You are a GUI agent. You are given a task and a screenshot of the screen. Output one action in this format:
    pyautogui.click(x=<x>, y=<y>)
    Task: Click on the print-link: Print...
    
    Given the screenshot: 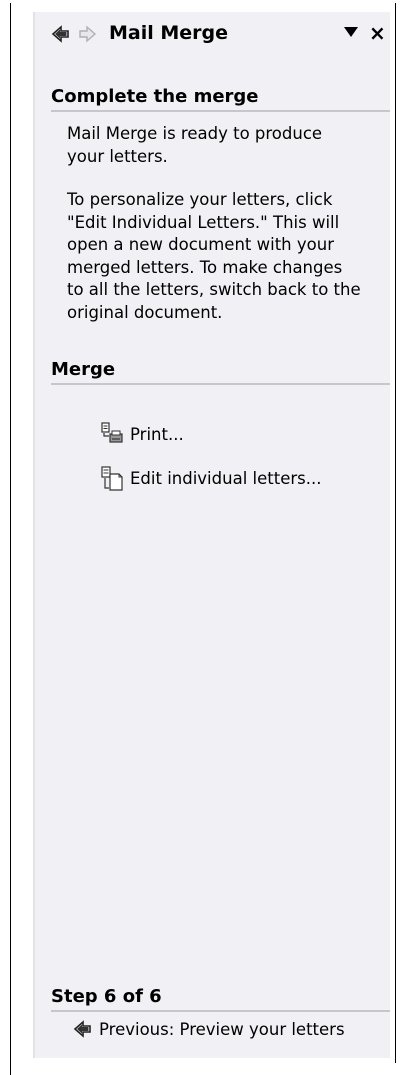 What is the action you would take?
    pyautogui.click(x=142, y=434)
    